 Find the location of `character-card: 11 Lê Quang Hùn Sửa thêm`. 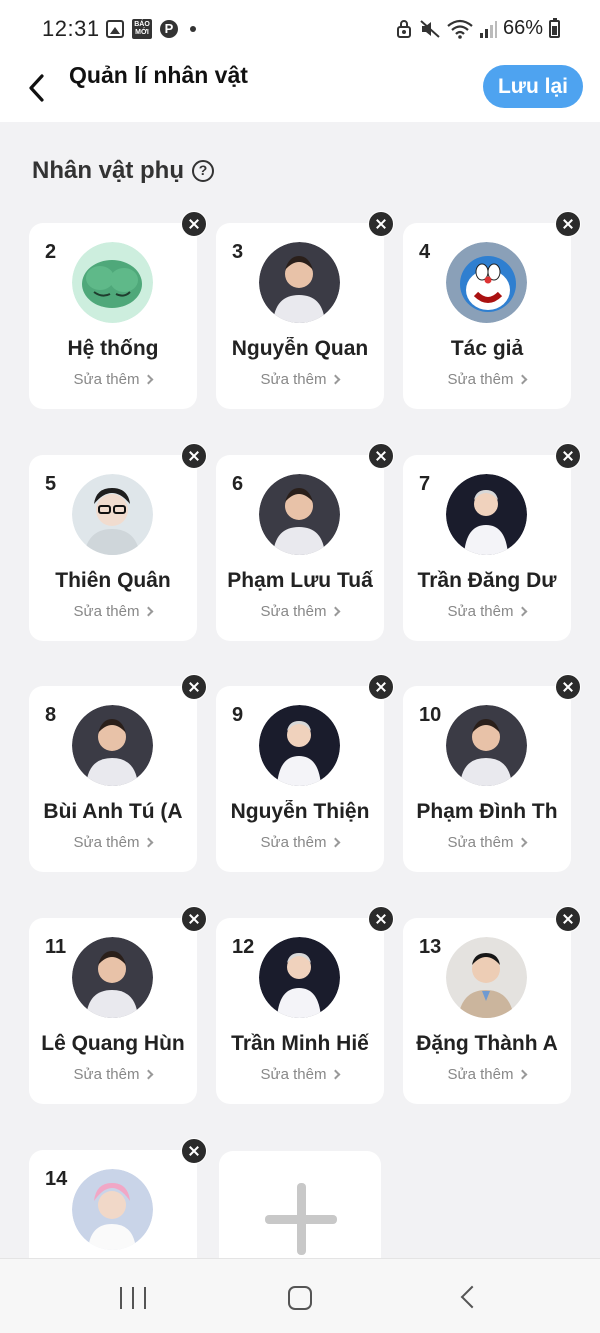

character-card: 11 Lê Quang Hùn Sửa thêm is located at coordinates (113, 1011).